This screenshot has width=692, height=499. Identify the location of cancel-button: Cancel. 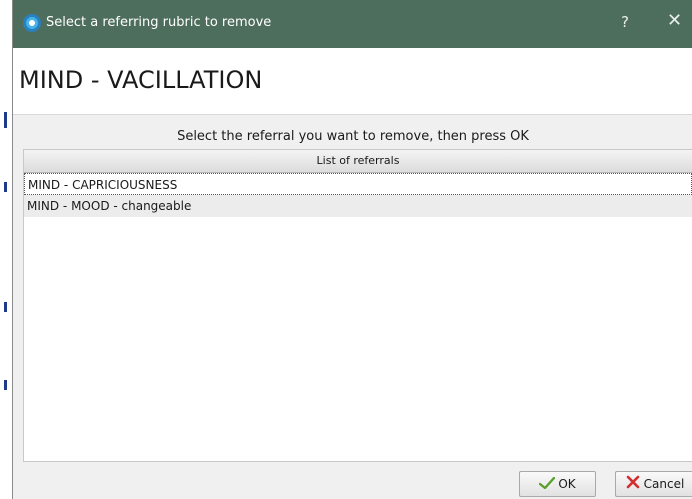
(653, 484).